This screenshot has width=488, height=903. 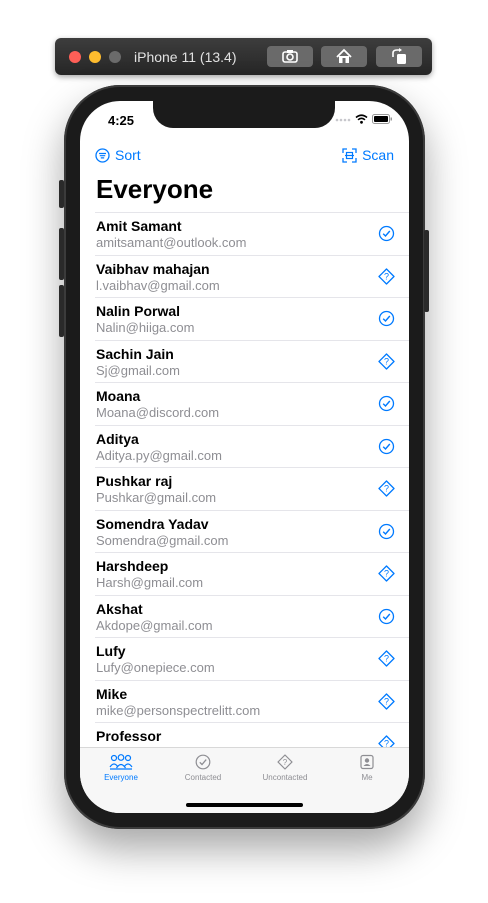 What do you see at coordinates (115, 57) in the screenshot?
I see `zoom-window-button` at bounding box center [115, 57].